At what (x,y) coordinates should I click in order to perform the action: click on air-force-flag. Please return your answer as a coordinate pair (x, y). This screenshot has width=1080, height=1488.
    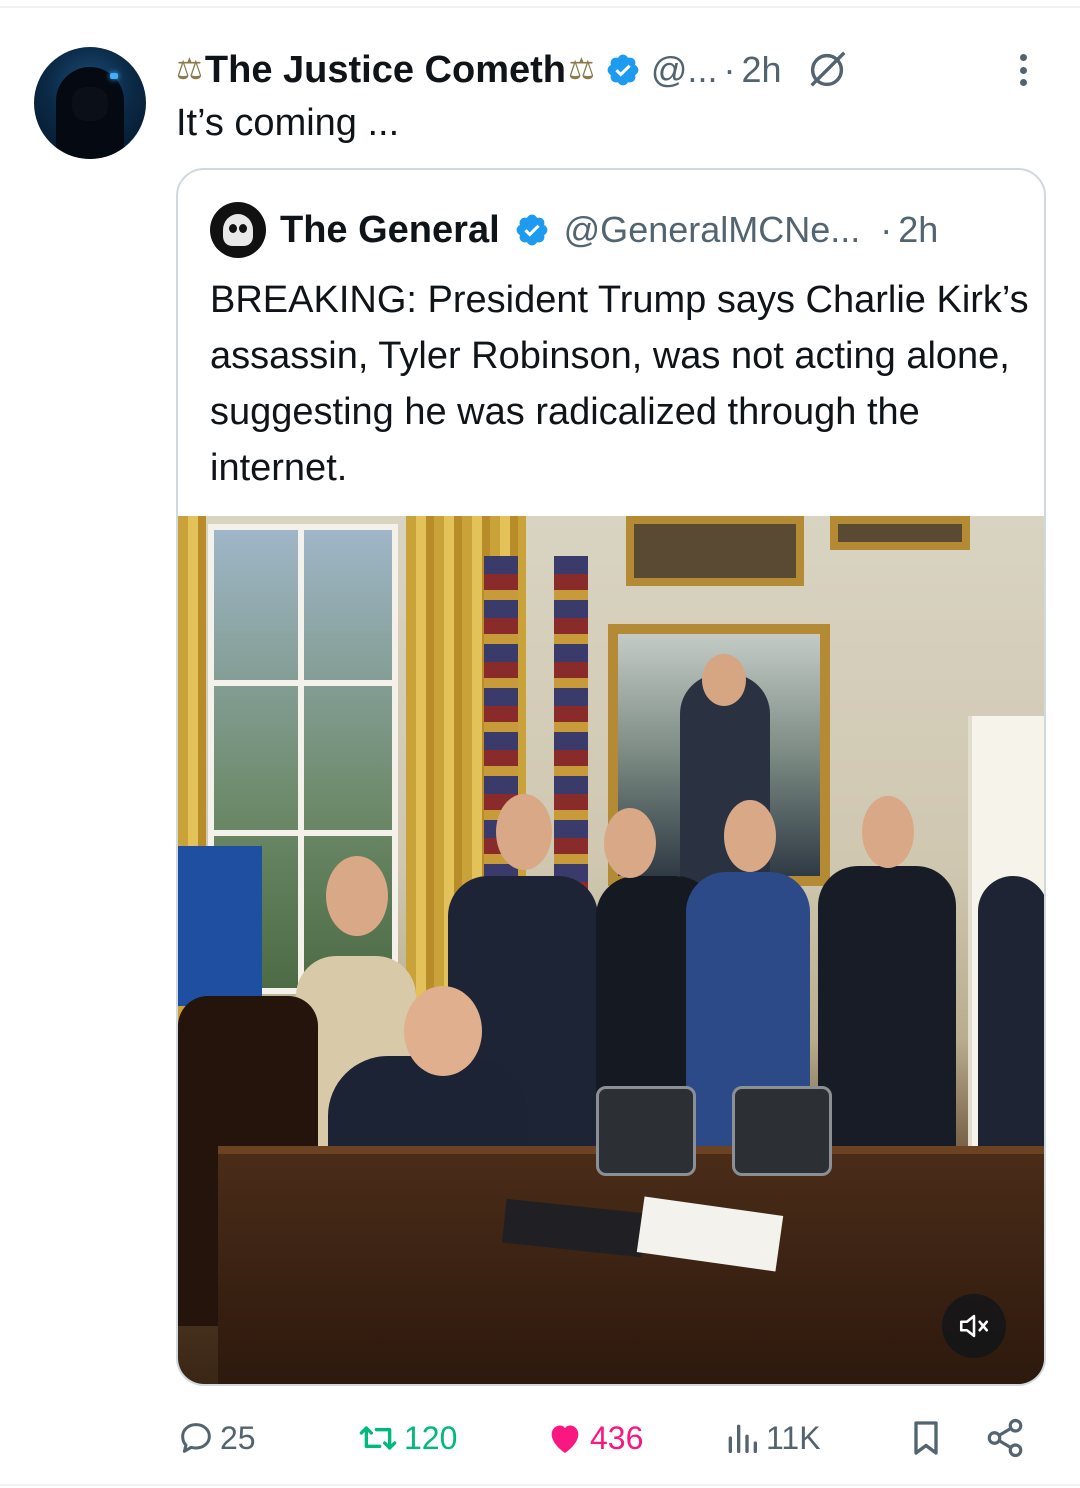
    Looking at the image, I should click on (220, 926).